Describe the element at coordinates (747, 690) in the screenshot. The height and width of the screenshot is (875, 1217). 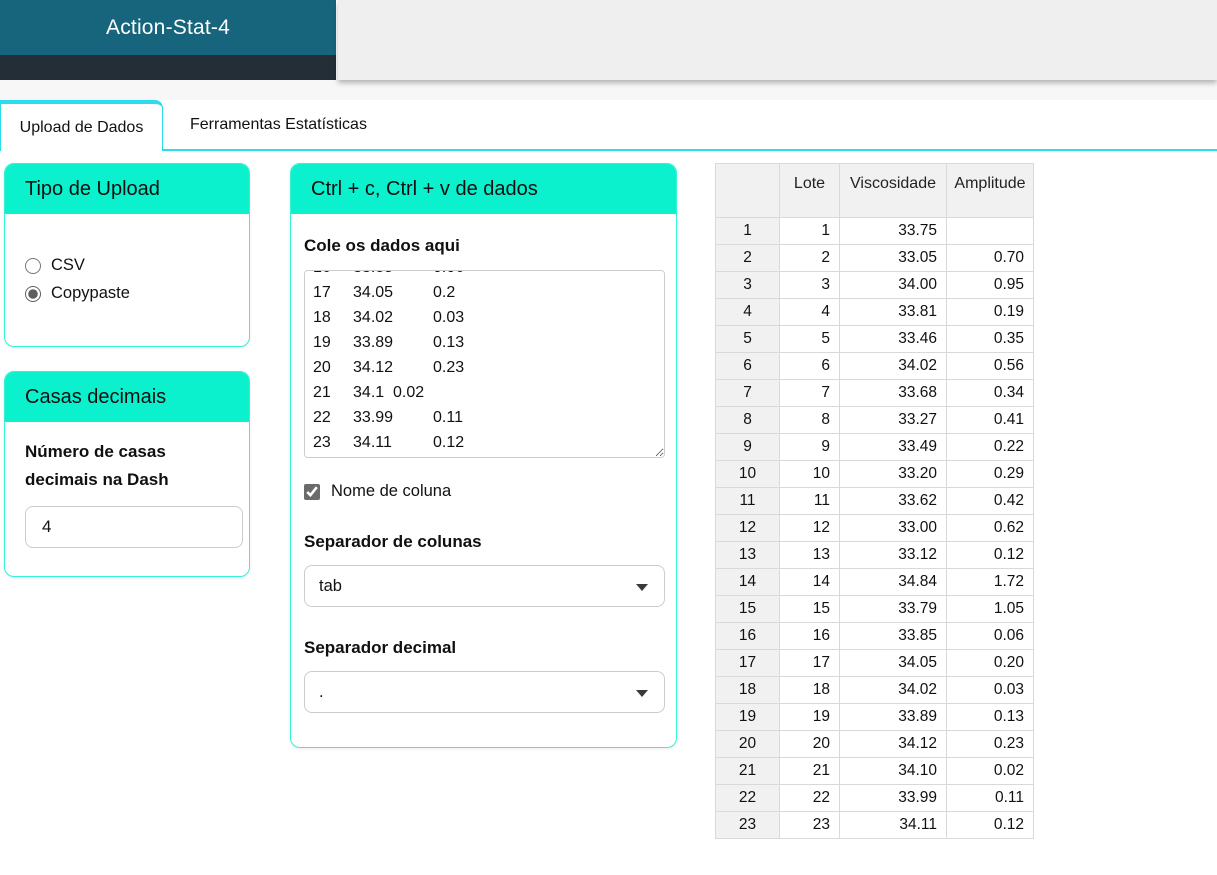
I see `row-index-cell: 18` at that location.